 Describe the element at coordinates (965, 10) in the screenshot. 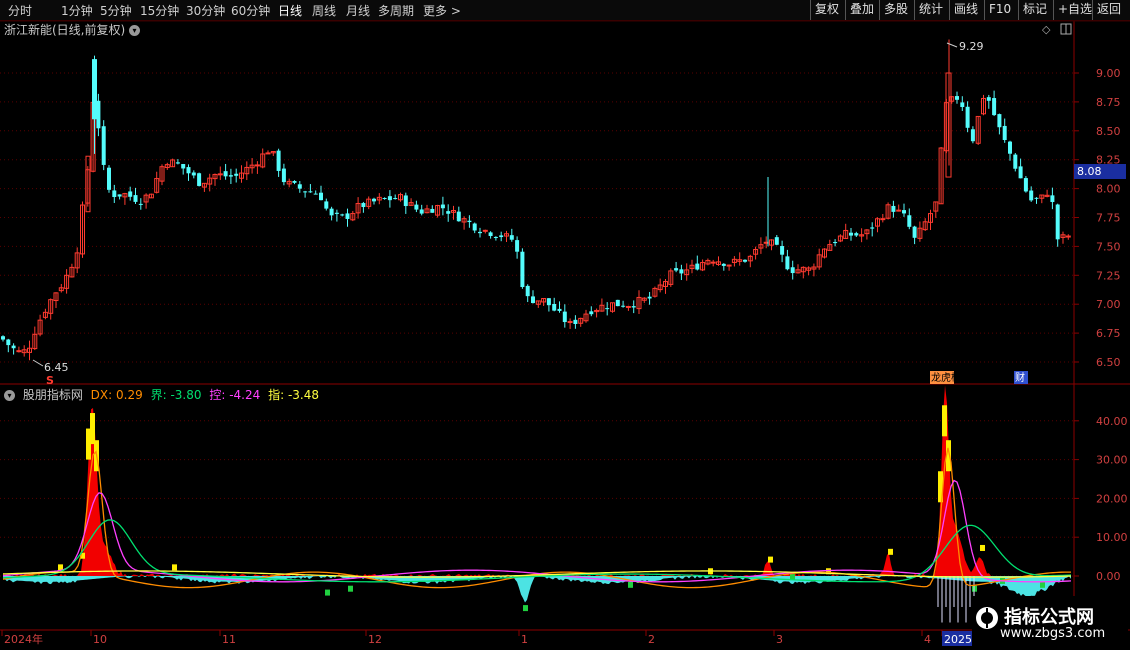

I see `draw-line-button: 画线` at that location.